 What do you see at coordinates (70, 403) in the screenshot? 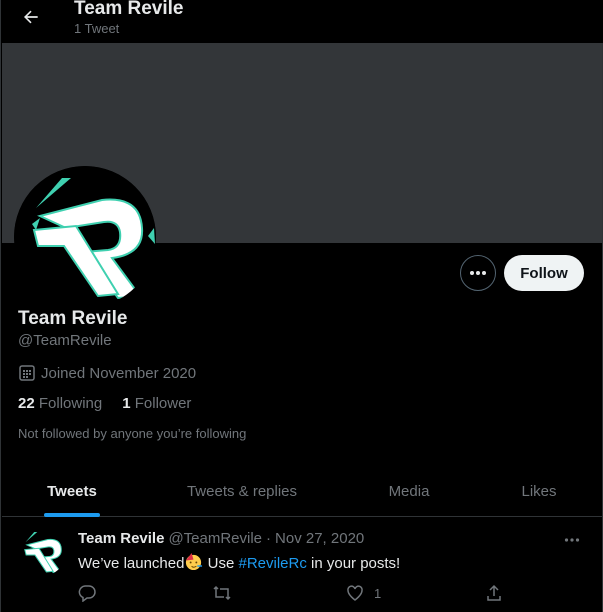
I see `following-label: Following` at bounding box center [70, 403].